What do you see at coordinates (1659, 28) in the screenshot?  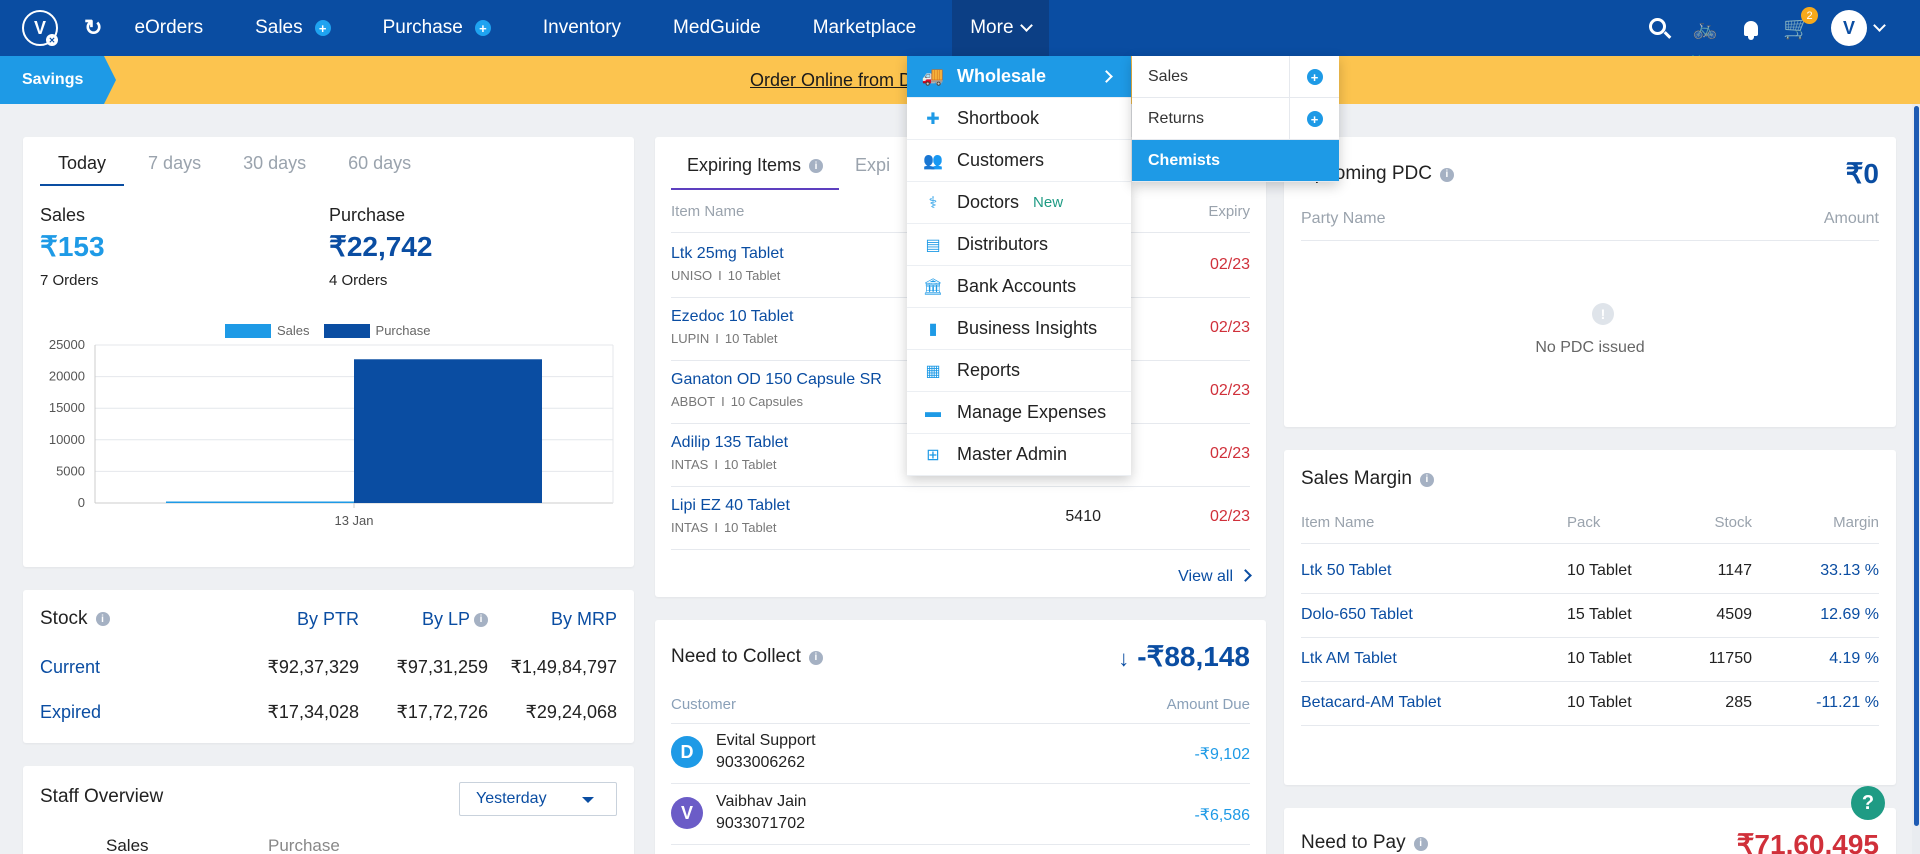 I see `search-button` at bounding box center [1659, 28].